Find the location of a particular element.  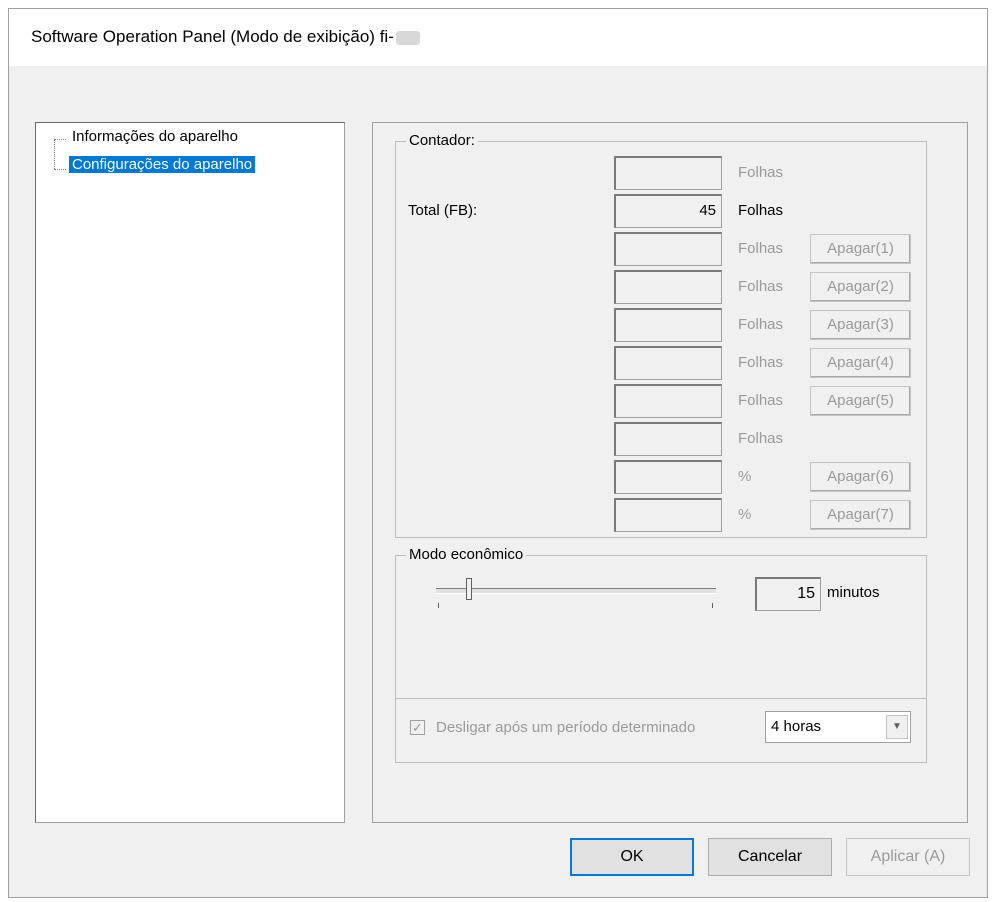

redacted-model-name is located at coordinates (407, 37).